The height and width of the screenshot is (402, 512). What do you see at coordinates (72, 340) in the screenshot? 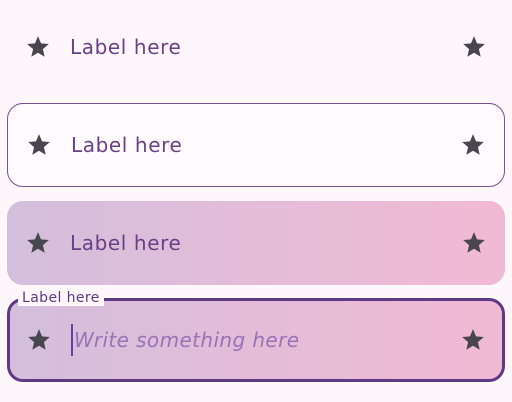
I see `text-caret` at bounding box center [72, 340].